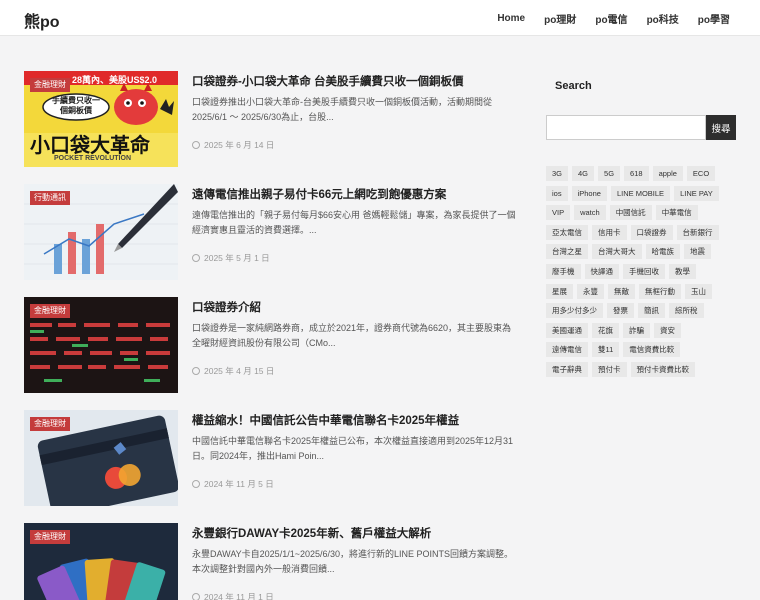 This screenshot has width=760, height=600. What do you see at coordinates (609, 232) in the screenshot?
I see `tag-link: 信用卡` at bounding box center [609, 232].